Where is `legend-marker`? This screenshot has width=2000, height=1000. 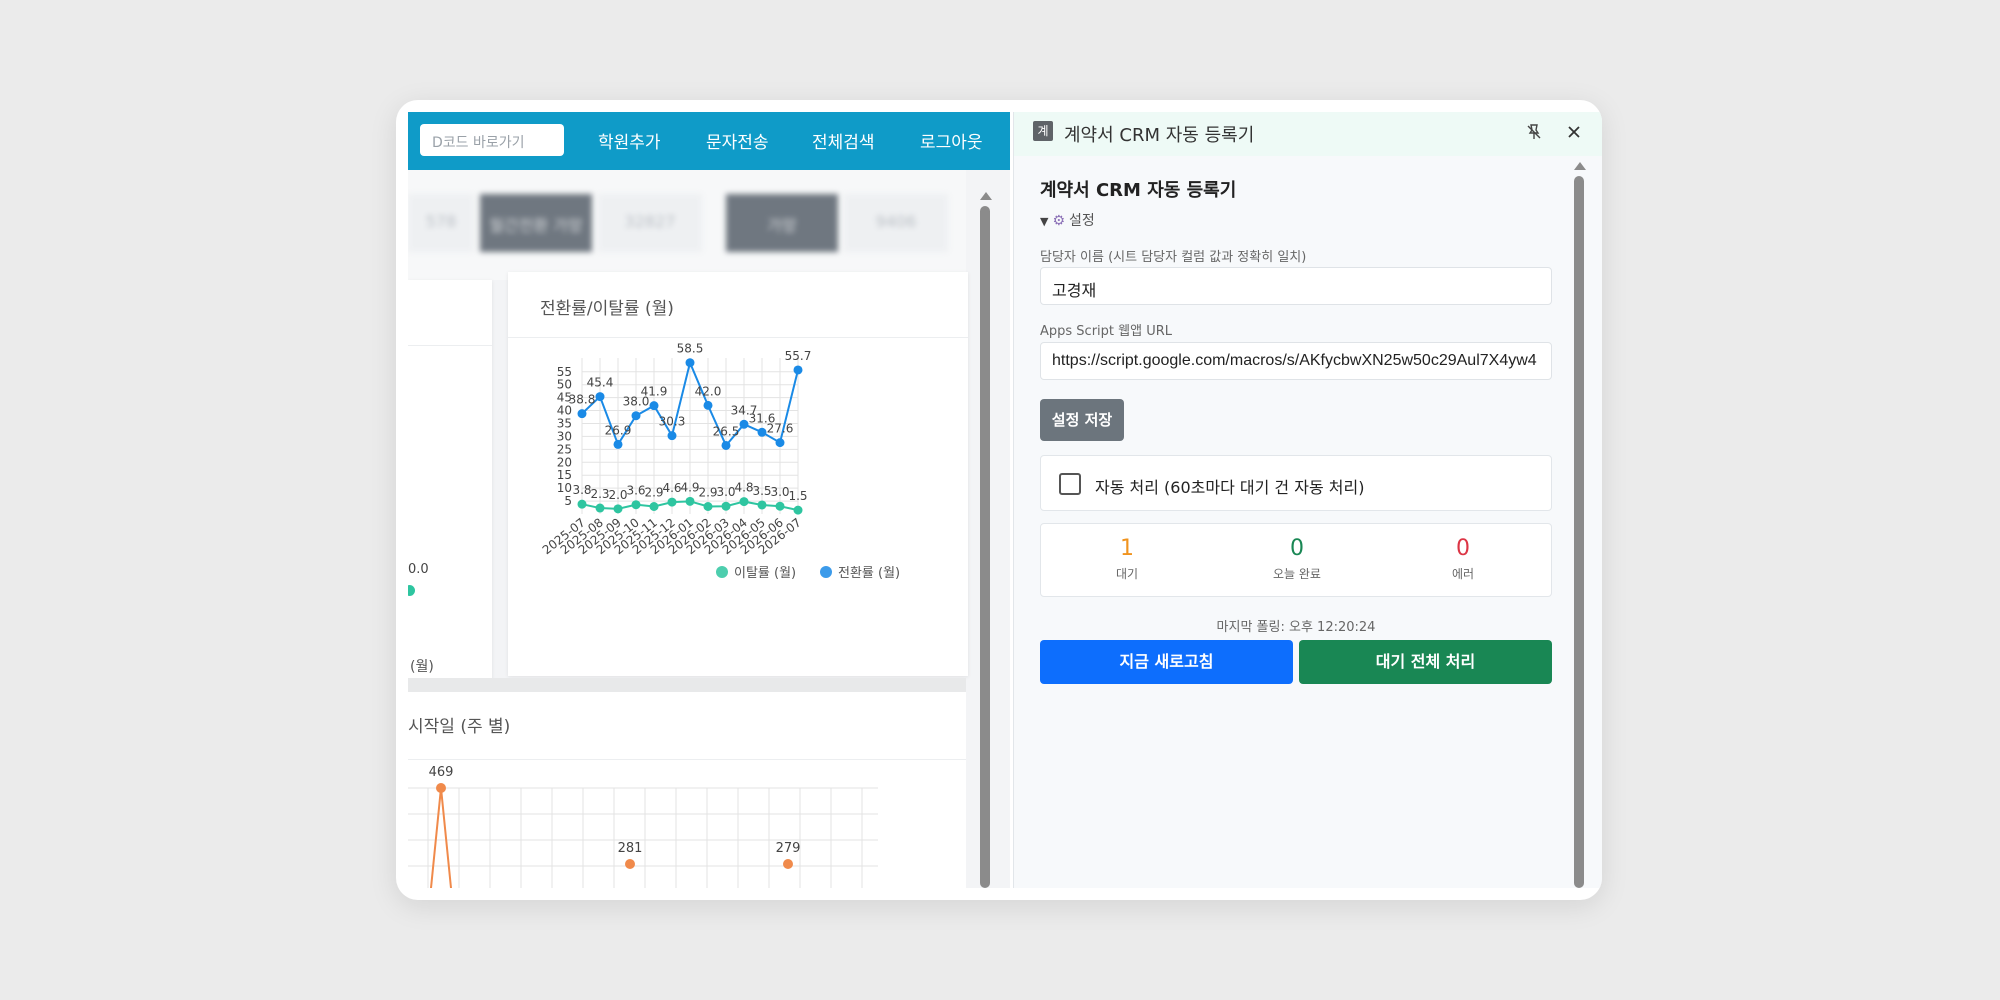
legend-marker is located at coordinates (722, 572).